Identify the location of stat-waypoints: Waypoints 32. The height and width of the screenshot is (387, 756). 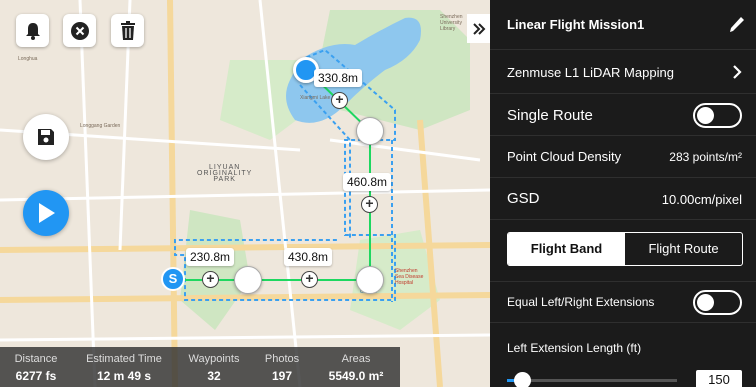
(214, 367).